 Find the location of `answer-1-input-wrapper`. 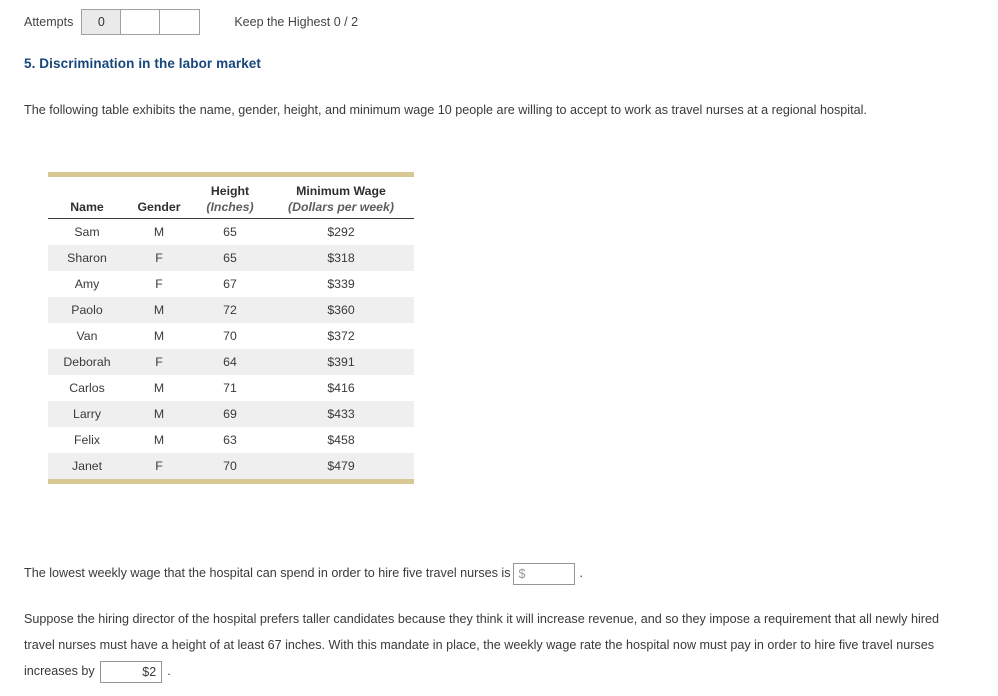

answer-1-input-wrapper is located at coordinates (543, 573).